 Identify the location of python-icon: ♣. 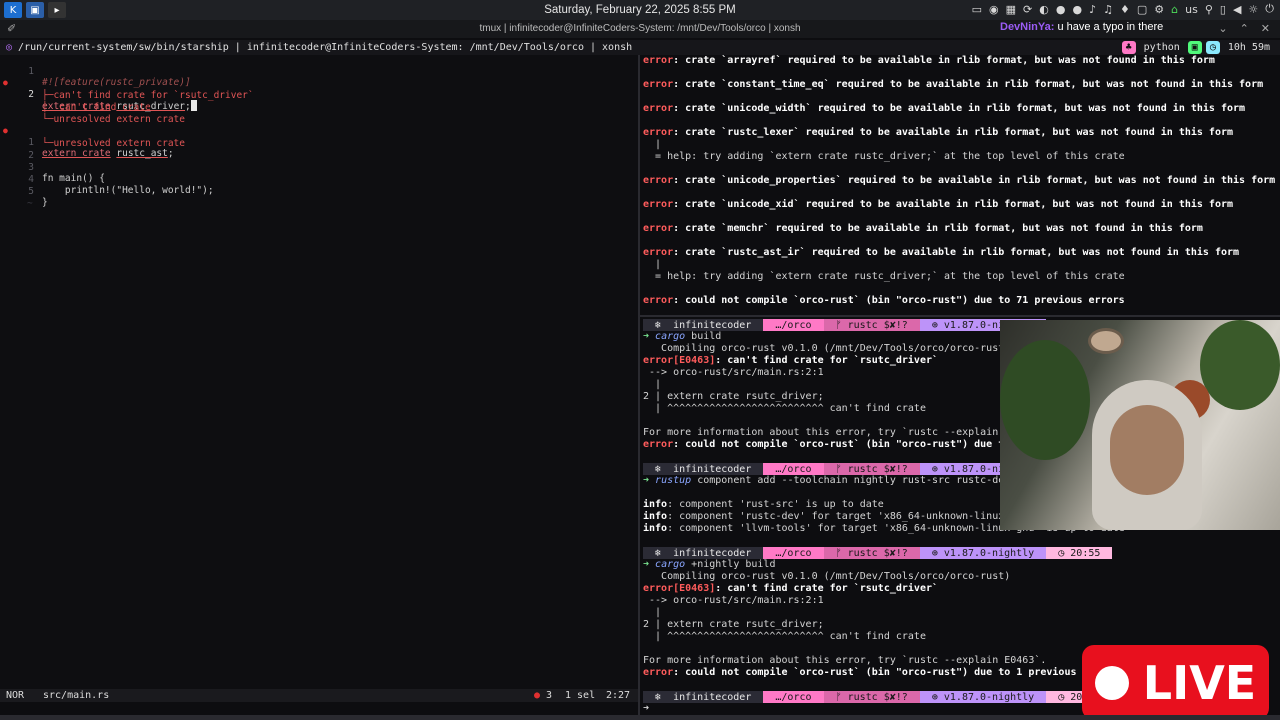
(1128, 47).